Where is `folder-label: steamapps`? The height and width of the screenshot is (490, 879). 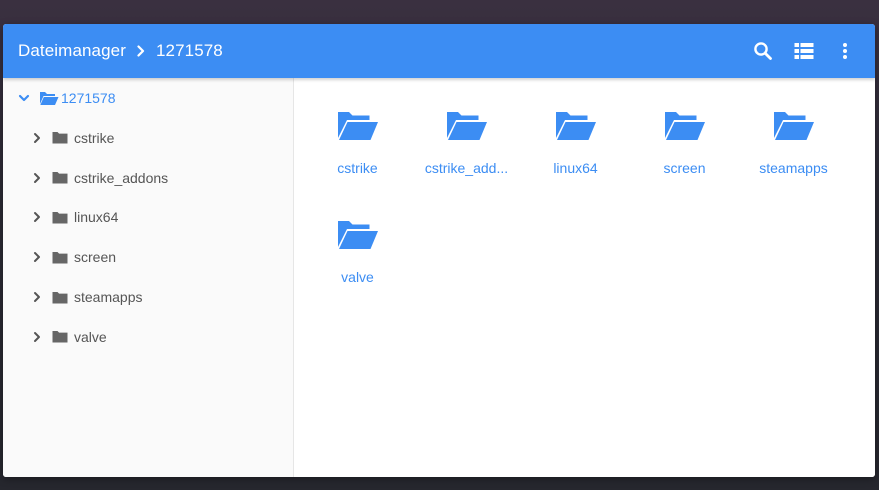 folder-label: steamapps is located at coordinates (793, 168).